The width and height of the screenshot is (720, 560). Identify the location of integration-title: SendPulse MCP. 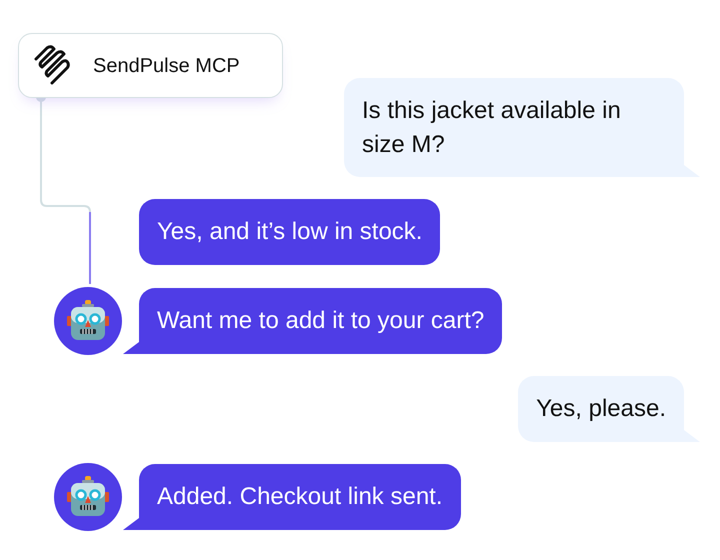
(166, 66).